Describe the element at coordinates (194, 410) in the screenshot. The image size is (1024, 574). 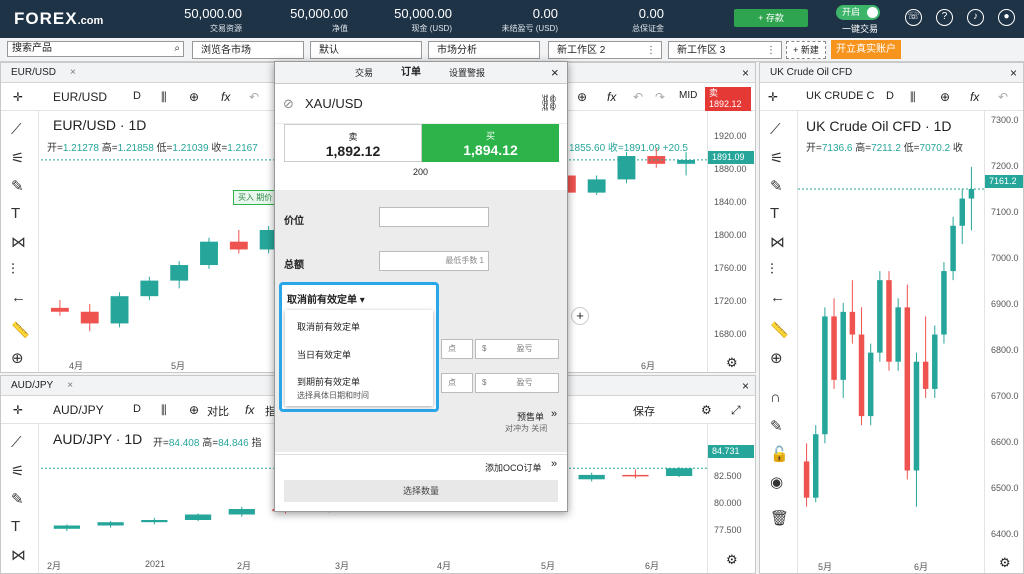
I see `compare-icon: ⊕` at that location.